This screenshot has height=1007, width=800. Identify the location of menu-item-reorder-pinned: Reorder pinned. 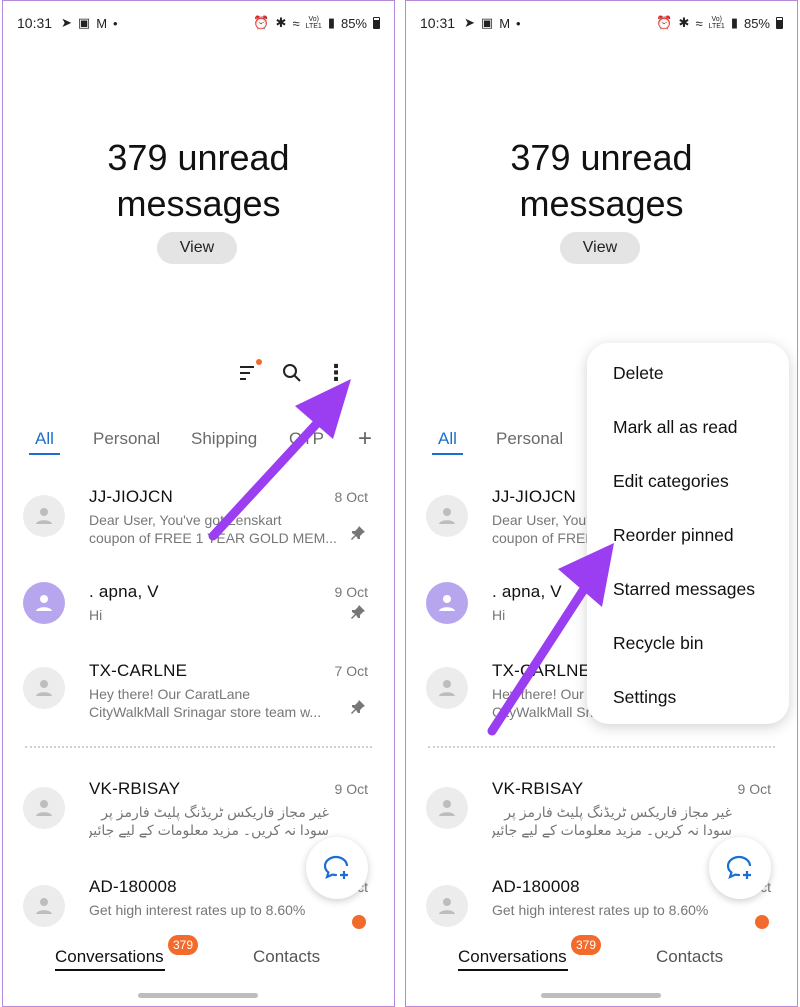
(673, 535).